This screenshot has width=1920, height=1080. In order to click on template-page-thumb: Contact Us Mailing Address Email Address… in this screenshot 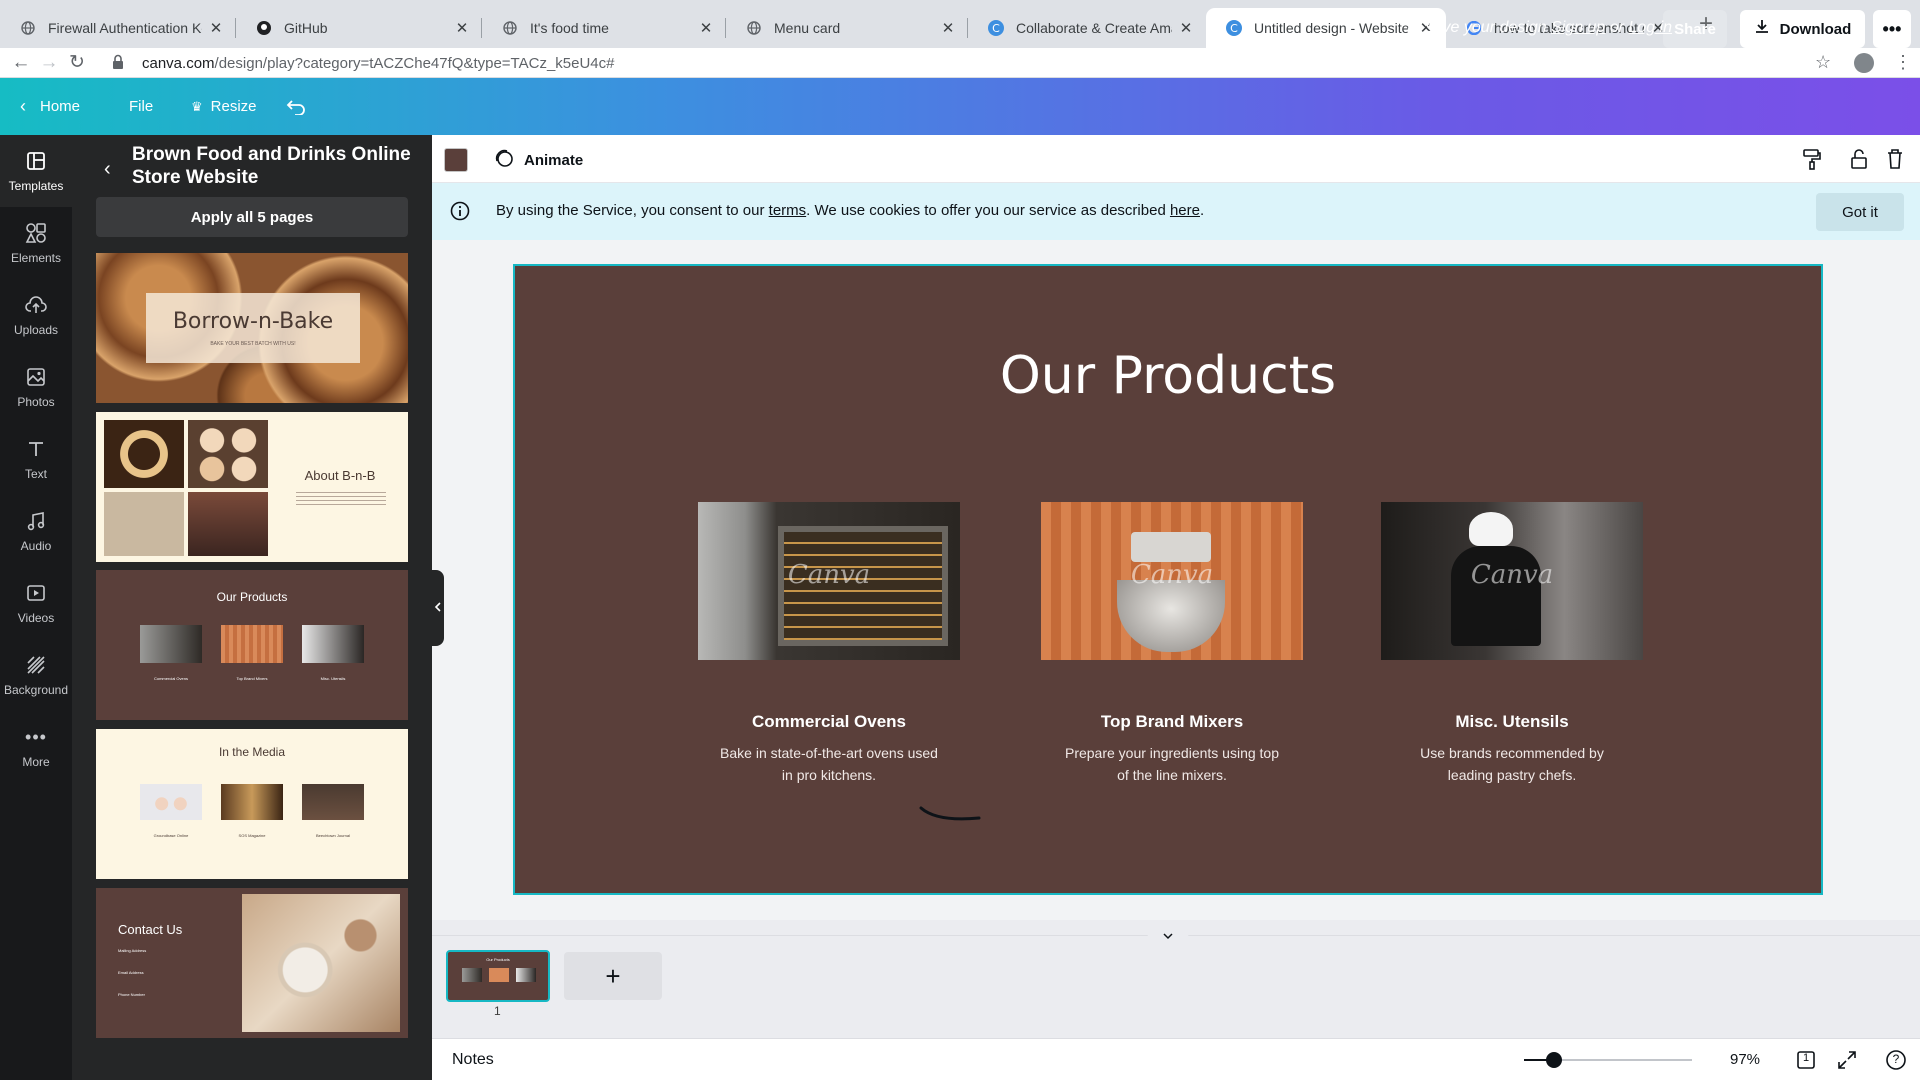, I will do `click(252, 963)`.